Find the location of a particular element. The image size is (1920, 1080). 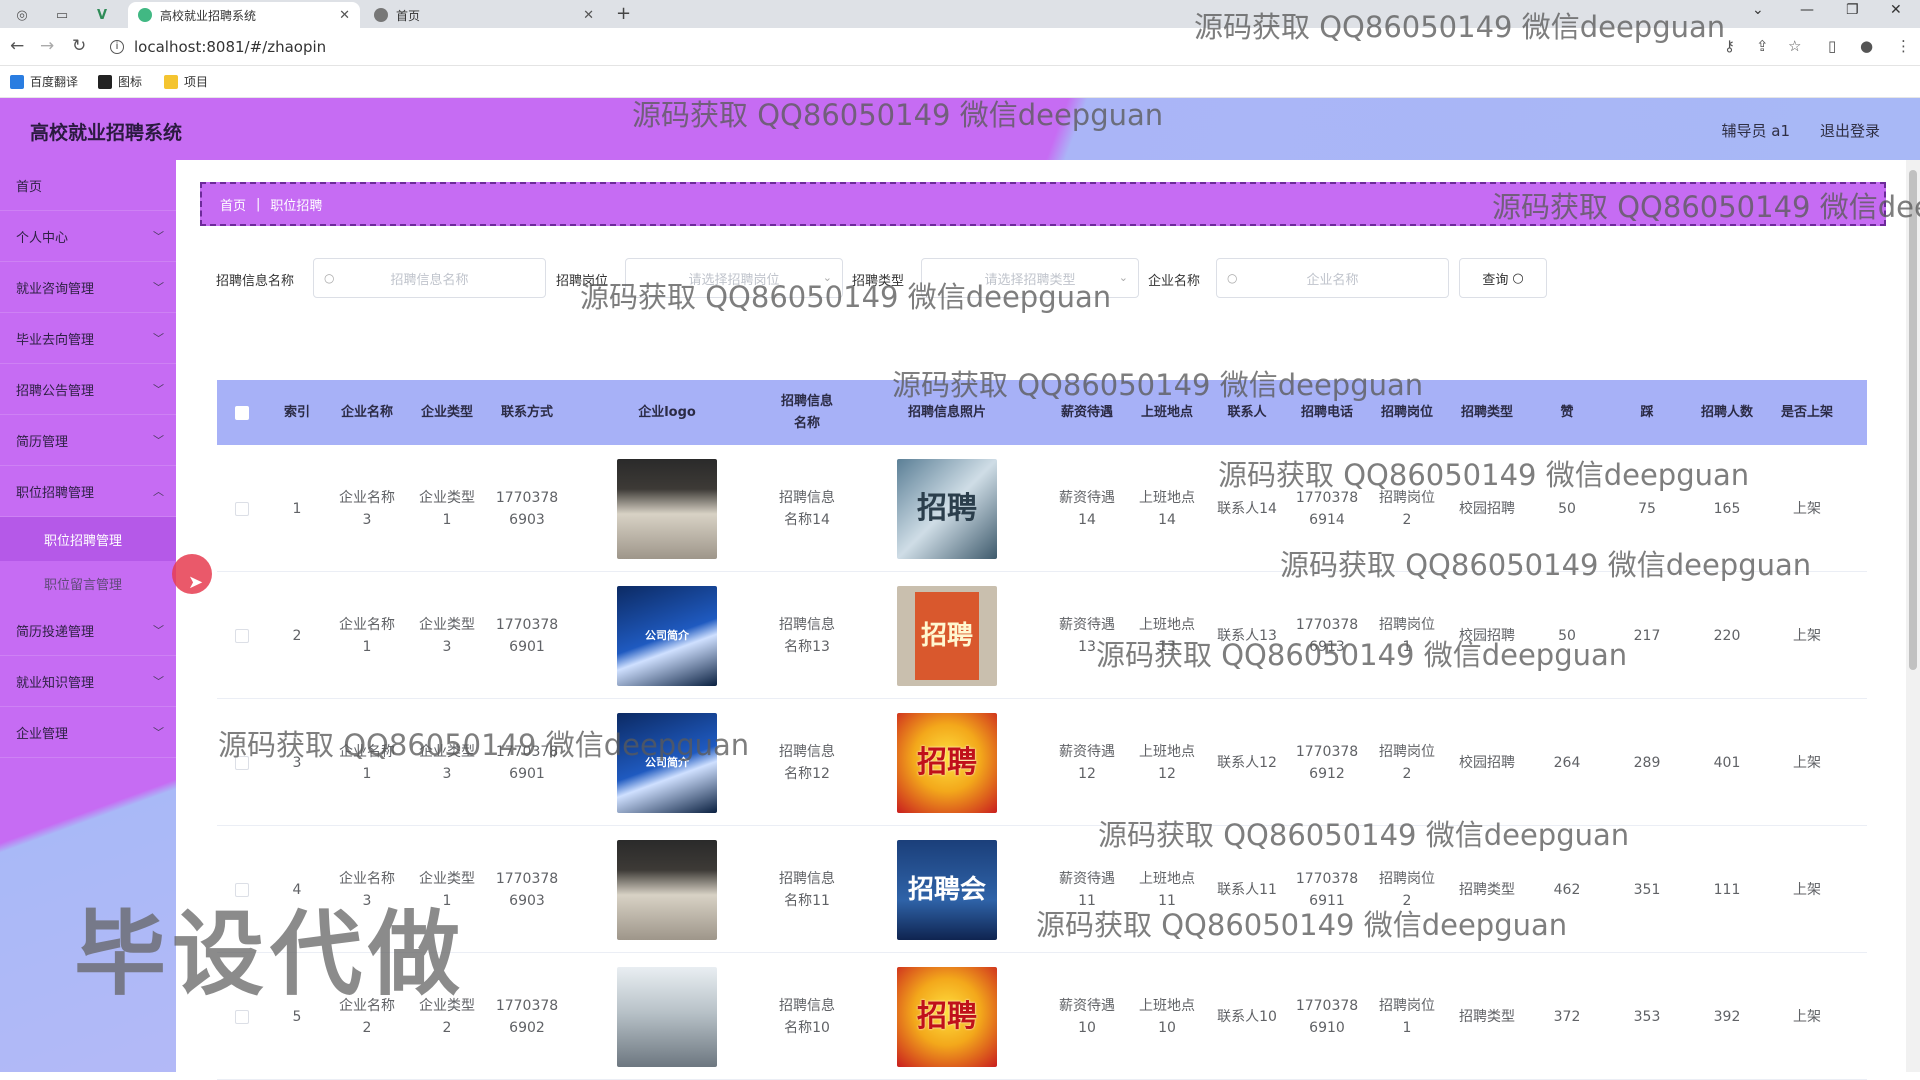

url-field: i localhost:8081/#/zhaopin is located at coordinates (910, 47).